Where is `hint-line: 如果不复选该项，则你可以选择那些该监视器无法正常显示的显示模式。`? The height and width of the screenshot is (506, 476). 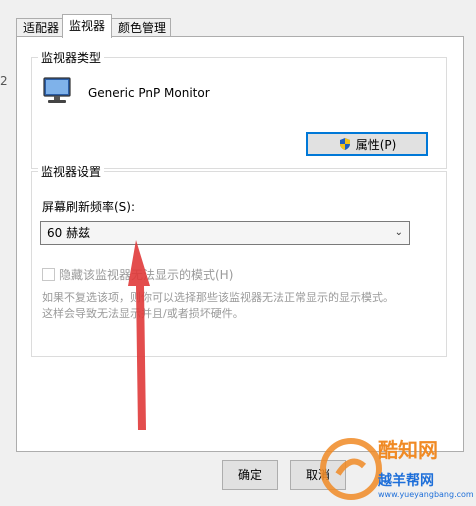
hint-line: 如果不复选该项，则你可以选择那些该监视器无法正常显示的显示模式。 is located at coordinates (218, 297).